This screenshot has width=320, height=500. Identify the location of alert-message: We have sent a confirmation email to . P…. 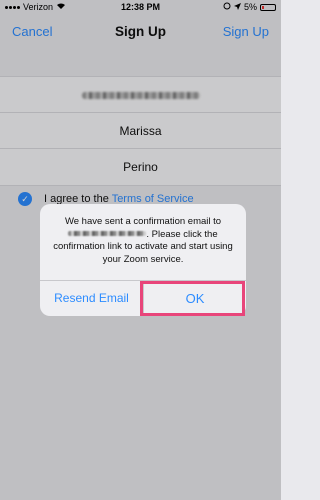
(143, 241).